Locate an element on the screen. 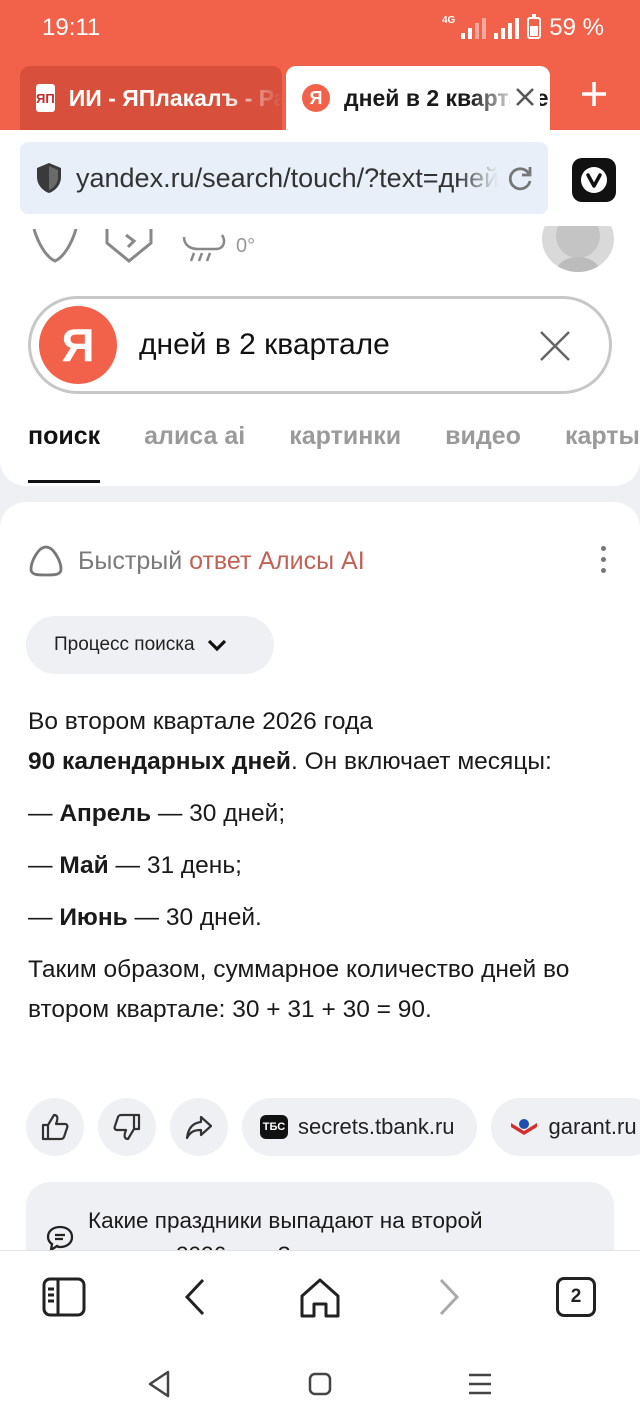 Image resolution: width=640 pixels, height=1423 pixels. source-chip: garant.ru is located at coordinates (565, 1127).